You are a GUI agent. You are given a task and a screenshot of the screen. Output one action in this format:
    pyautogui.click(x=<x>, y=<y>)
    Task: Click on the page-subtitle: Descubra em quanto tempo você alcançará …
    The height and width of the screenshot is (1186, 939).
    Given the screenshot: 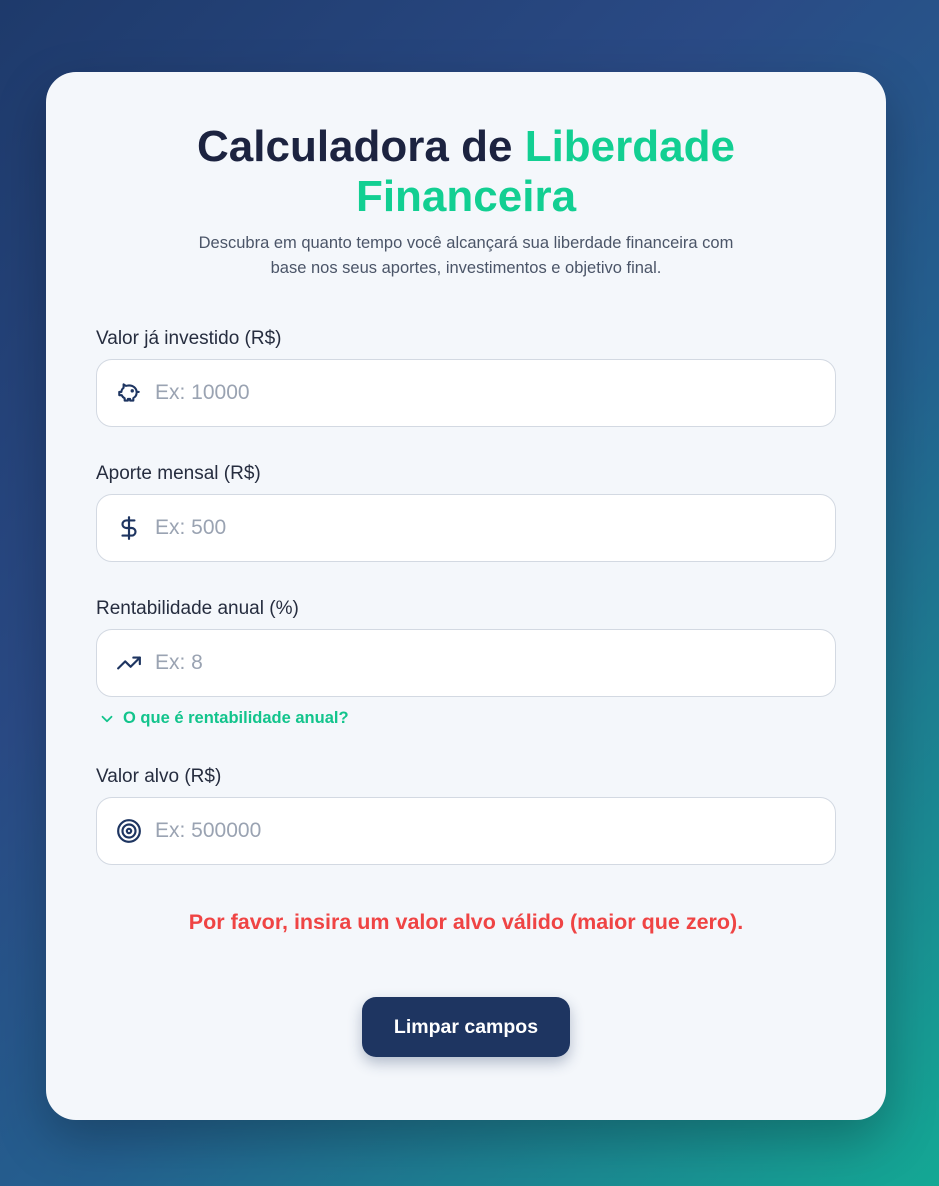 What is the action you would take?
    pyautogui.click(x=466, y=255)
    